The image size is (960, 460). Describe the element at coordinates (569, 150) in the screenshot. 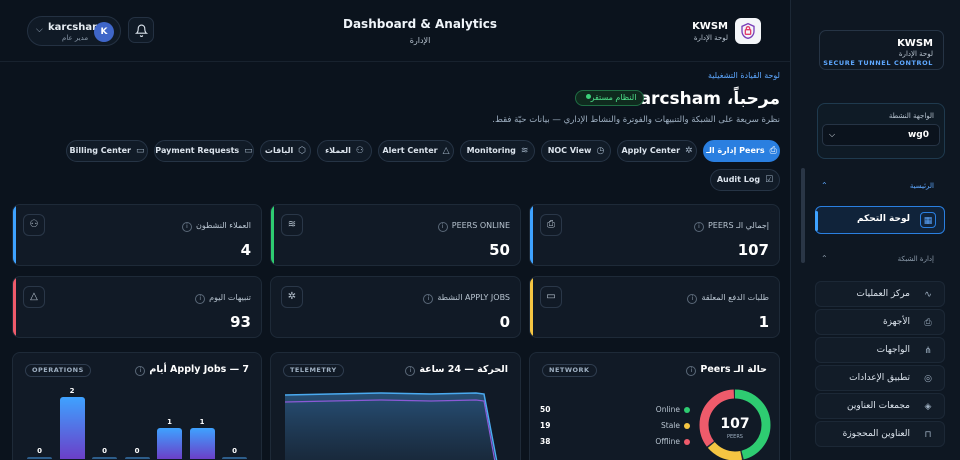

I see `button-label: NOC View` at that location.